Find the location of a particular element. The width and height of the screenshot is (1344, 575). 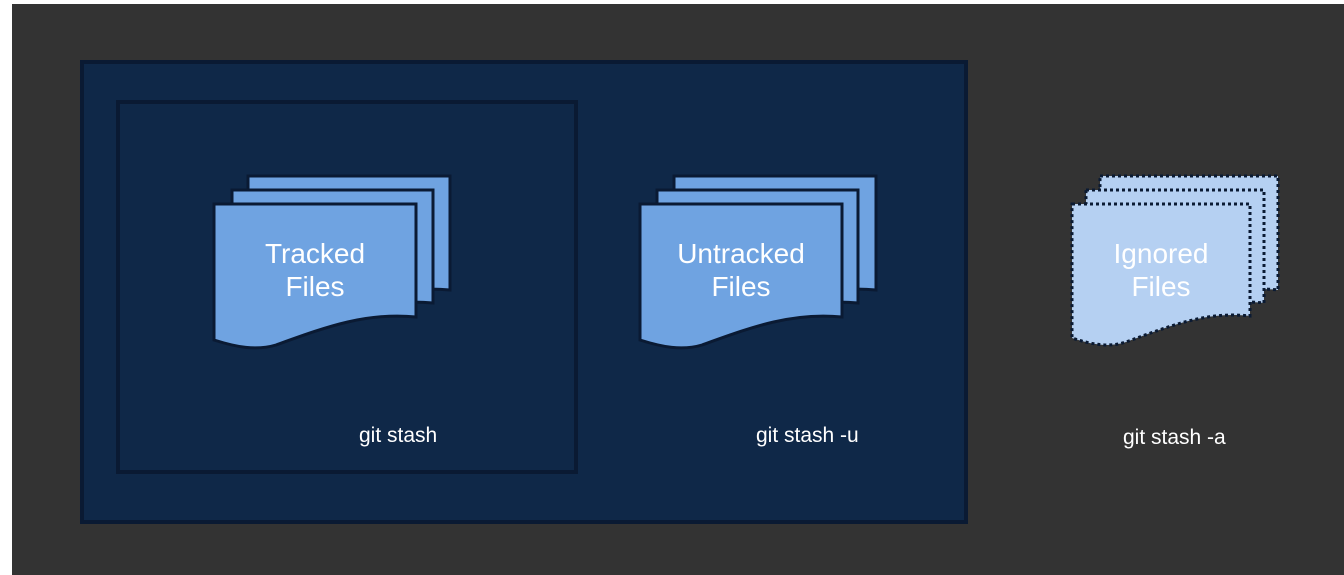

untracked-files-label: Untracked Files is located at coordinates (741, 270).